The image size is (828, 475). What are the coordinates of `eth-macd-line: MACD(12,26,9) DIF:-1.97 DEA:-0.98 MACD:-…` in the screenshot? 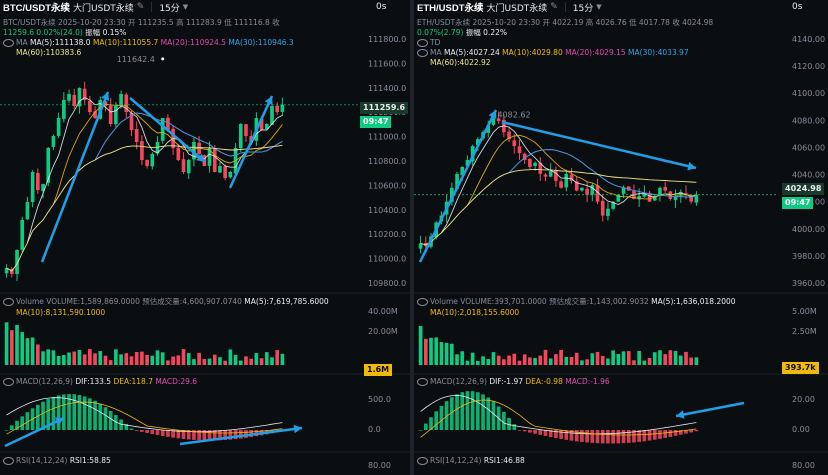 It's located at (513, 381).